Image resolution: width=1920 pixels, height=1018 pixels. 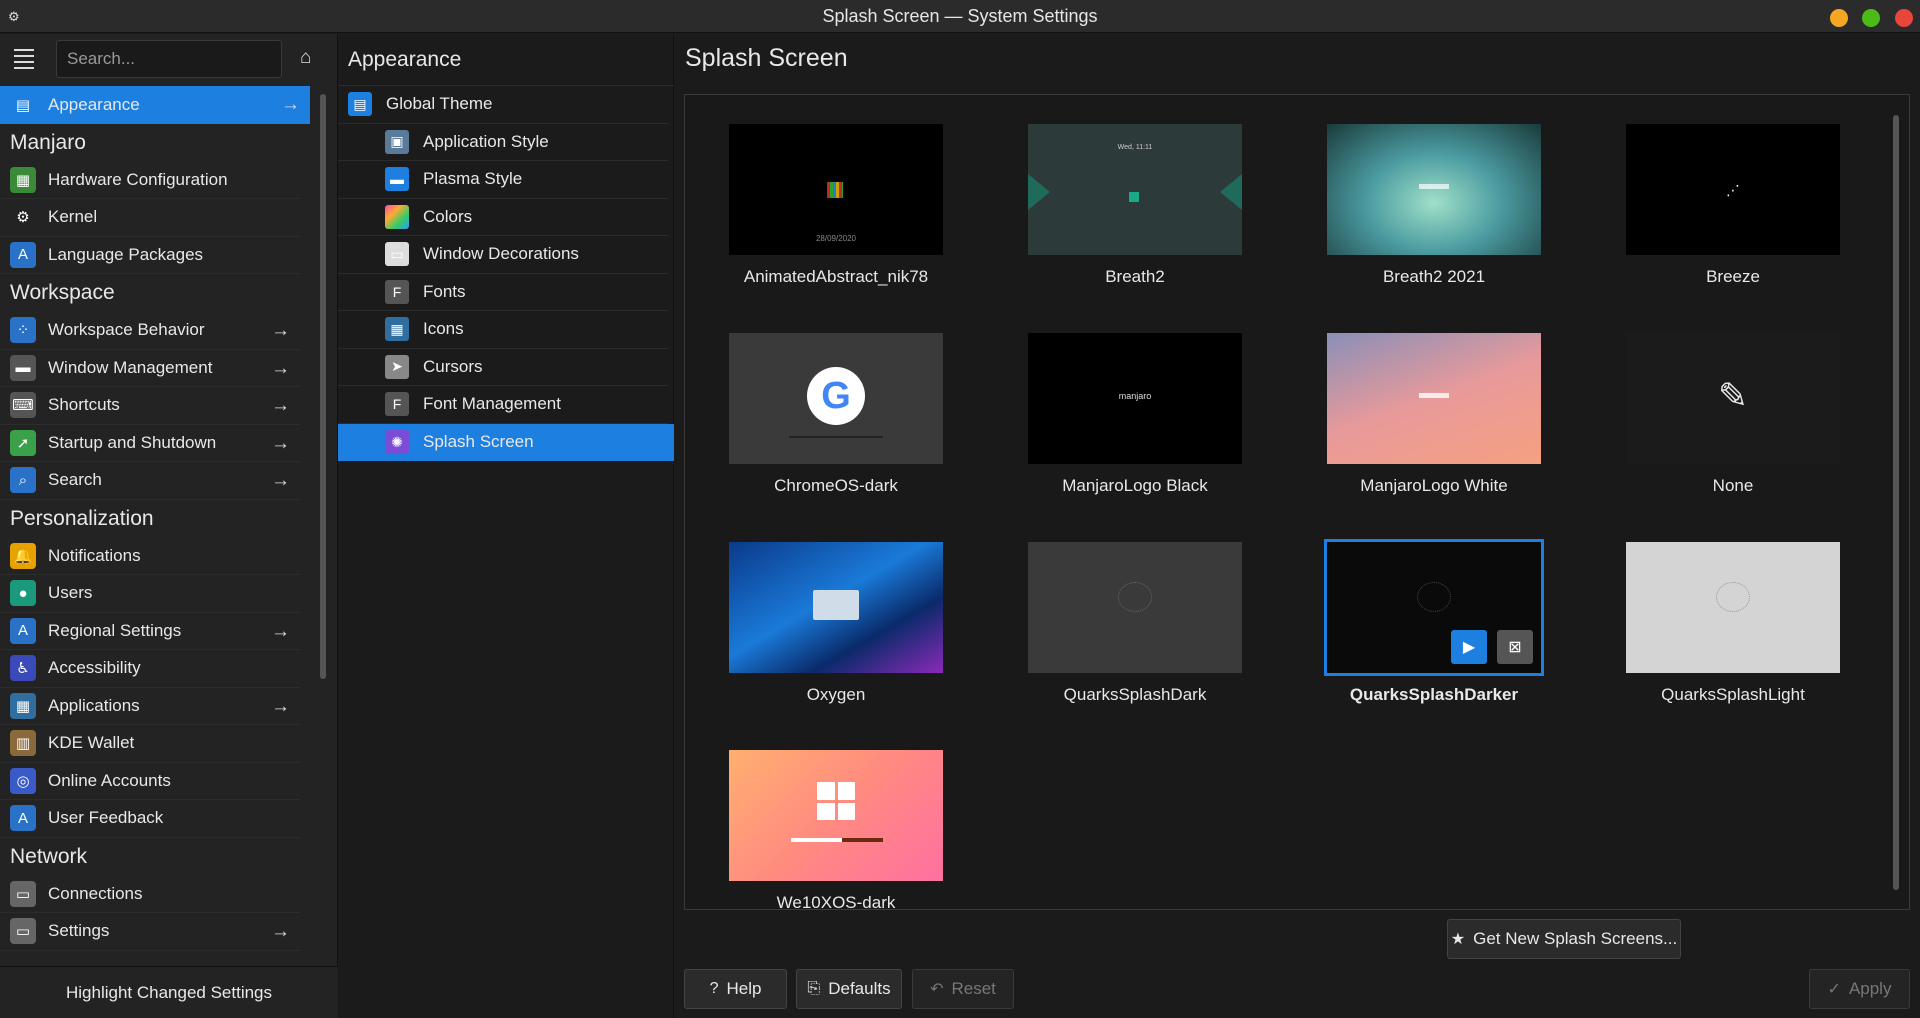 What do you see at coordinates (506, 442) in the screenshot?
I see `subcategory-splash-screen: ✺ Splash Screen` at bounding box center [506, 442].